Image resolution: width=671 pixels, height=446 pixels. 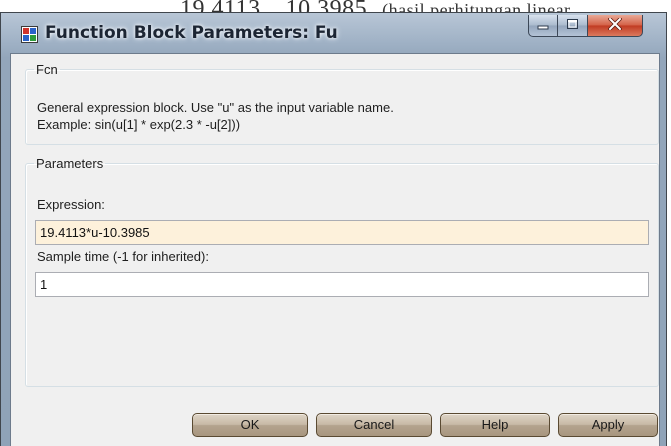 I want to click on sample-time-label: Sample time (-1 for inherited):, so click(x=123, y=256).